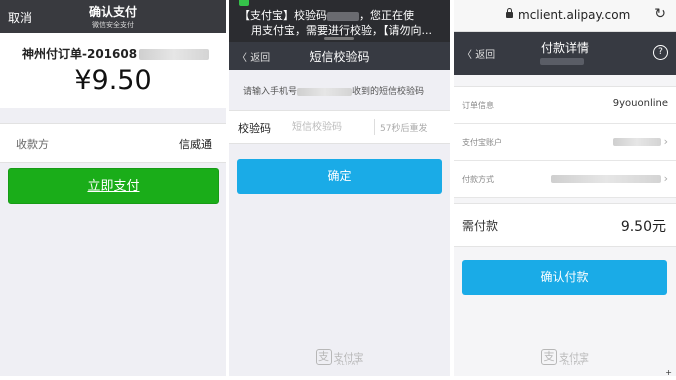 This screenshot has width=676, height=380. What do you see at coordinates (325, 91) in the screenshot?
I see `redacted-phone` at bounding box center [325, 91].